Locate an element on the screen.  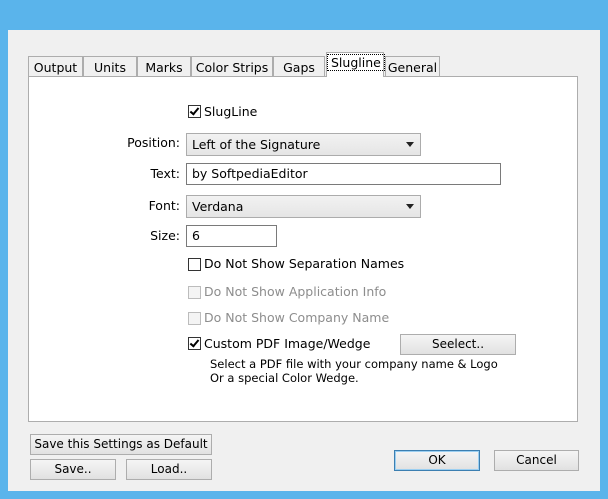
custom-pdf-label: Custom PDF Image/Wedge is located at coordinates (287, 343).